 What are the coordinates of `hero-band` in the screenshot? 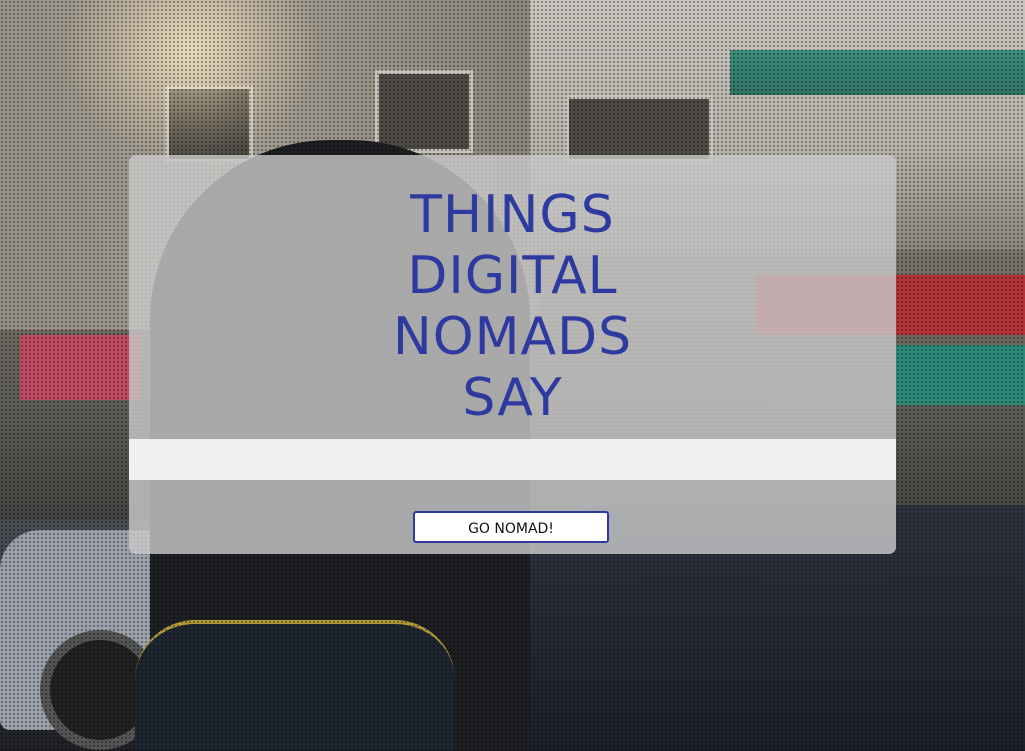 It's located at (512, 459).